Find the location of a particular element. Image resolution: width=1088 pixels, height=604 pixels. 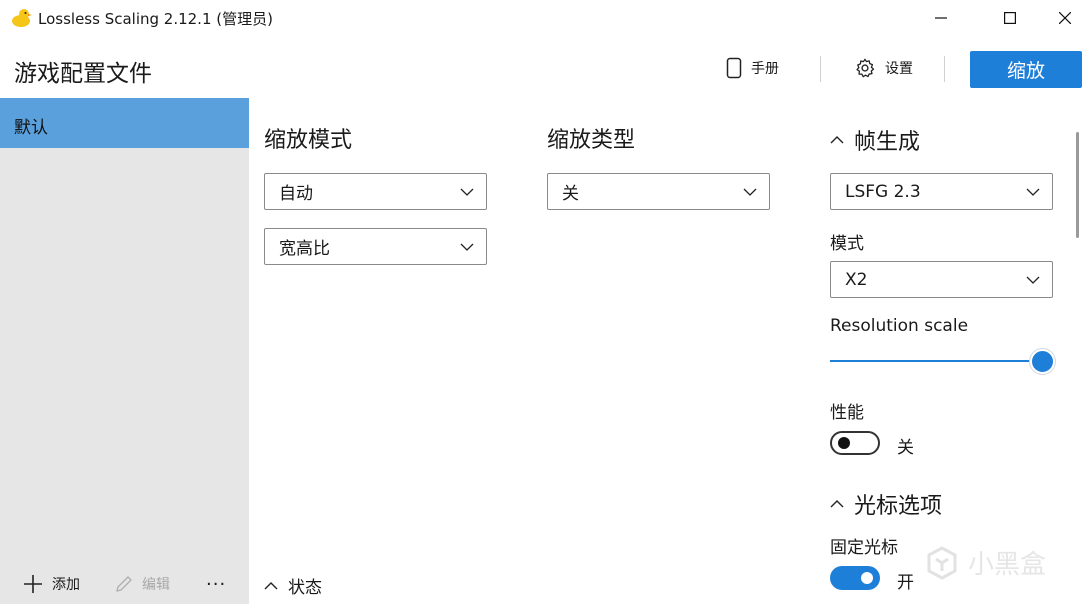

minimize-button is located at coordinates (941, 18).